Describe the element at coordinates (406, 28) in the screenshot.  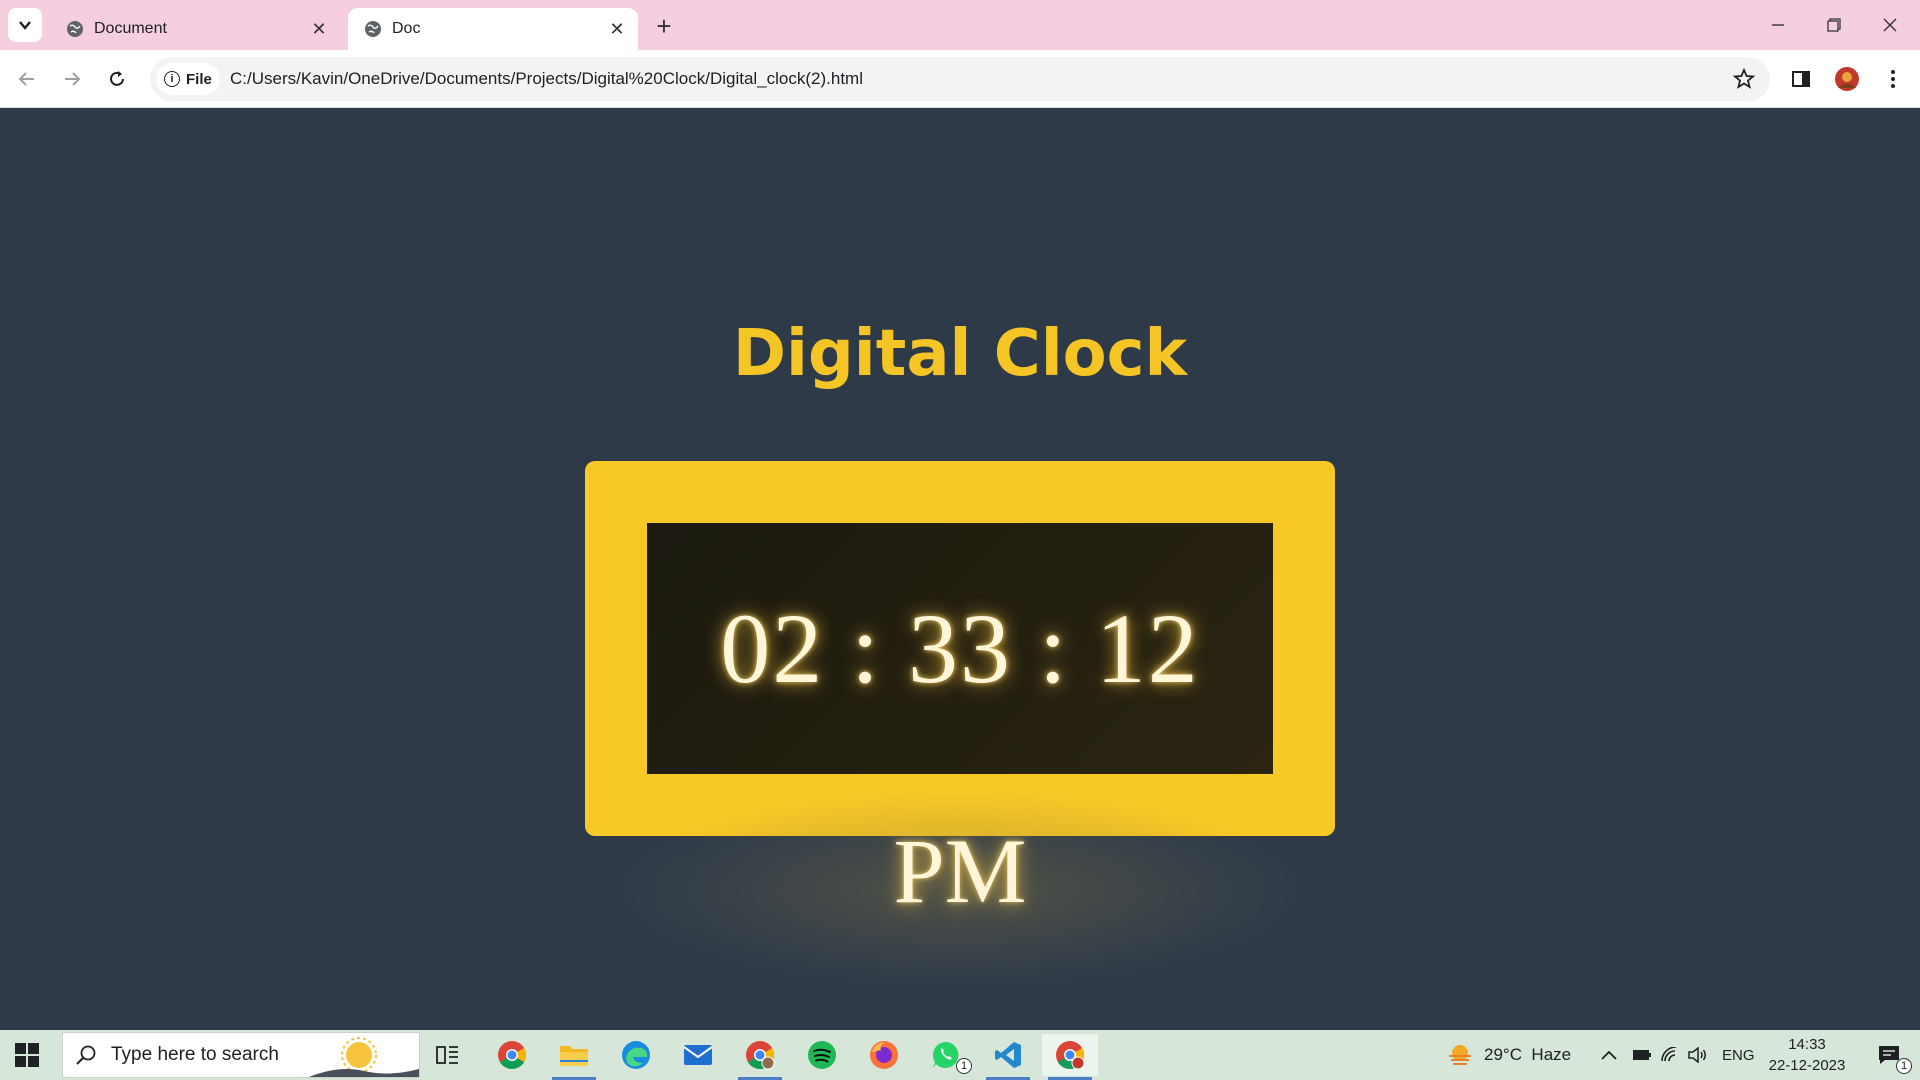
I see `tab-title: Doc` at that location.